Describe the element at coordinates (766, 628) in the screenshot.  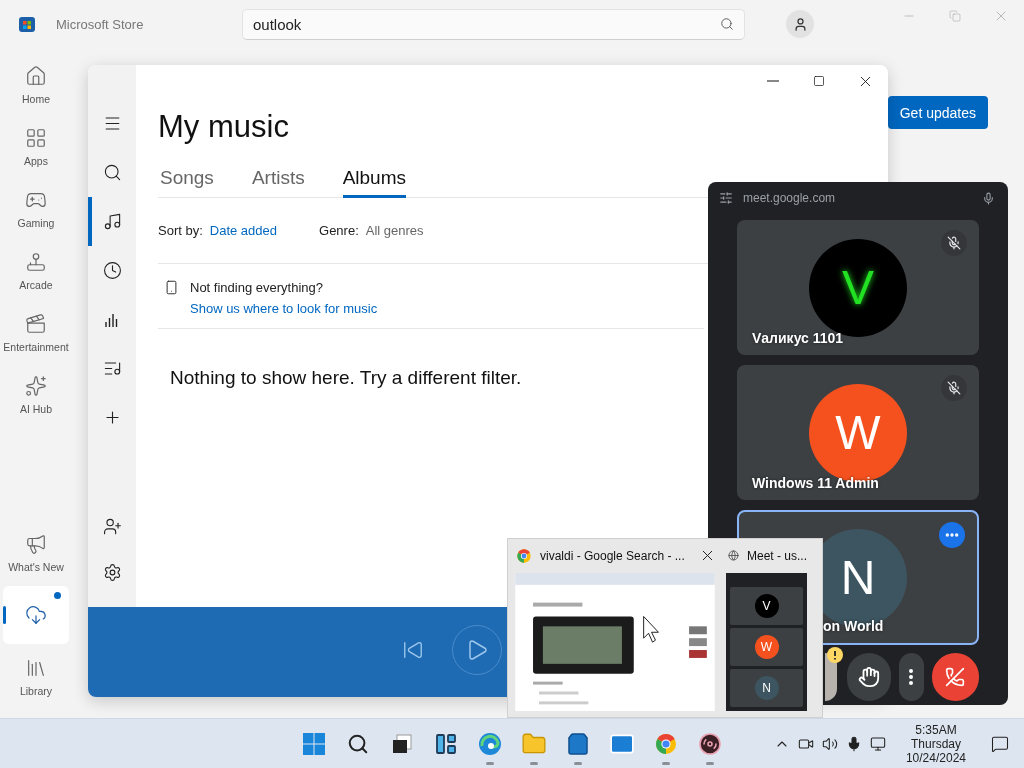
I see `window-thumbnail: Meet - us... V W N` at that location.